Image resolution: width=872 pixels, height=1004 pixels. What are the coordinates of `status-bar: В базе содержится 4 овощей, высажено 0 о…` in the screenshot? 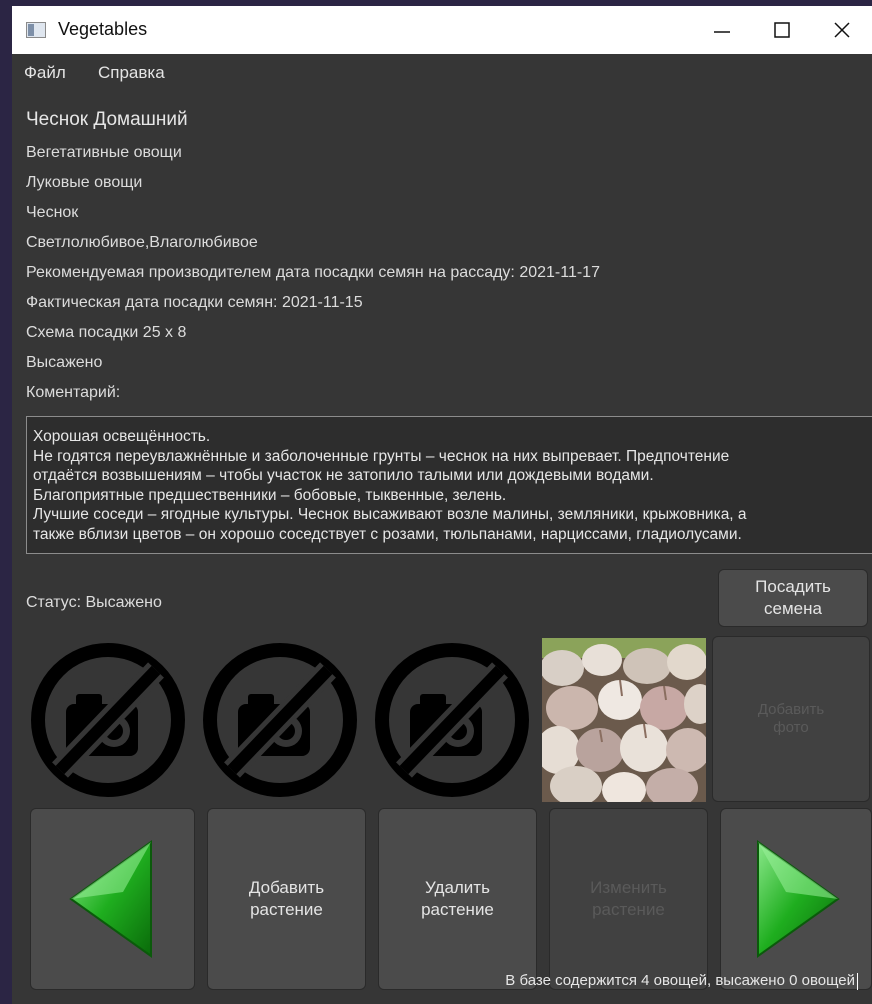 It's located at (681, 981).